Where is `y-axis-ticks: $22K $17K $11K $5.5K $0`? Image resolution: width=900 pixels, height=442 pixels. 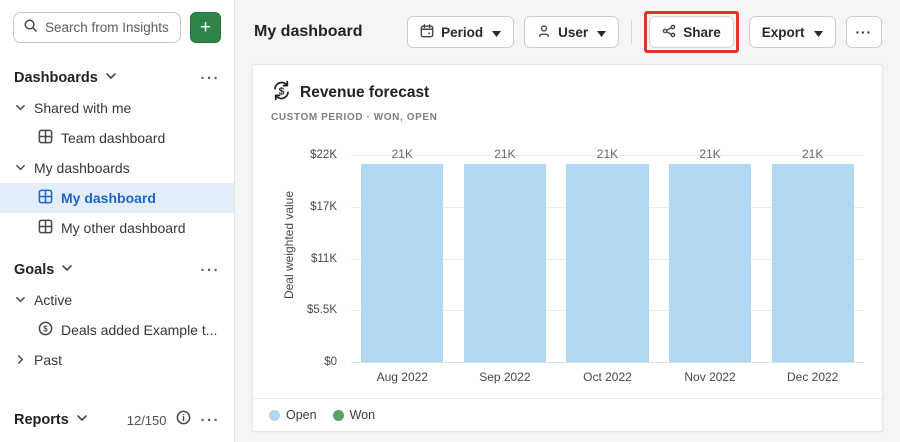
y-axis-ticks: $22K $17K $11K $5.5K $0 is located at coordinates (321, 258).